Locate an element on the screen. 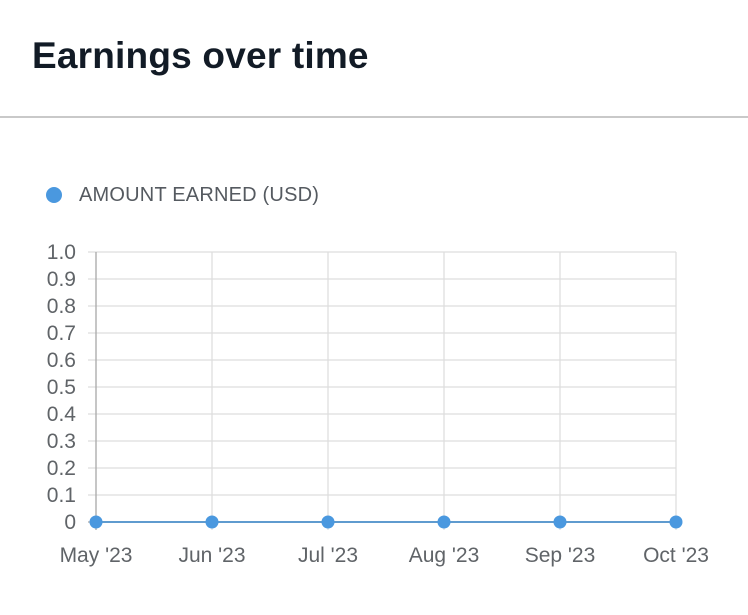  y-tick-label: 0 is located at coordinates (70, 522).